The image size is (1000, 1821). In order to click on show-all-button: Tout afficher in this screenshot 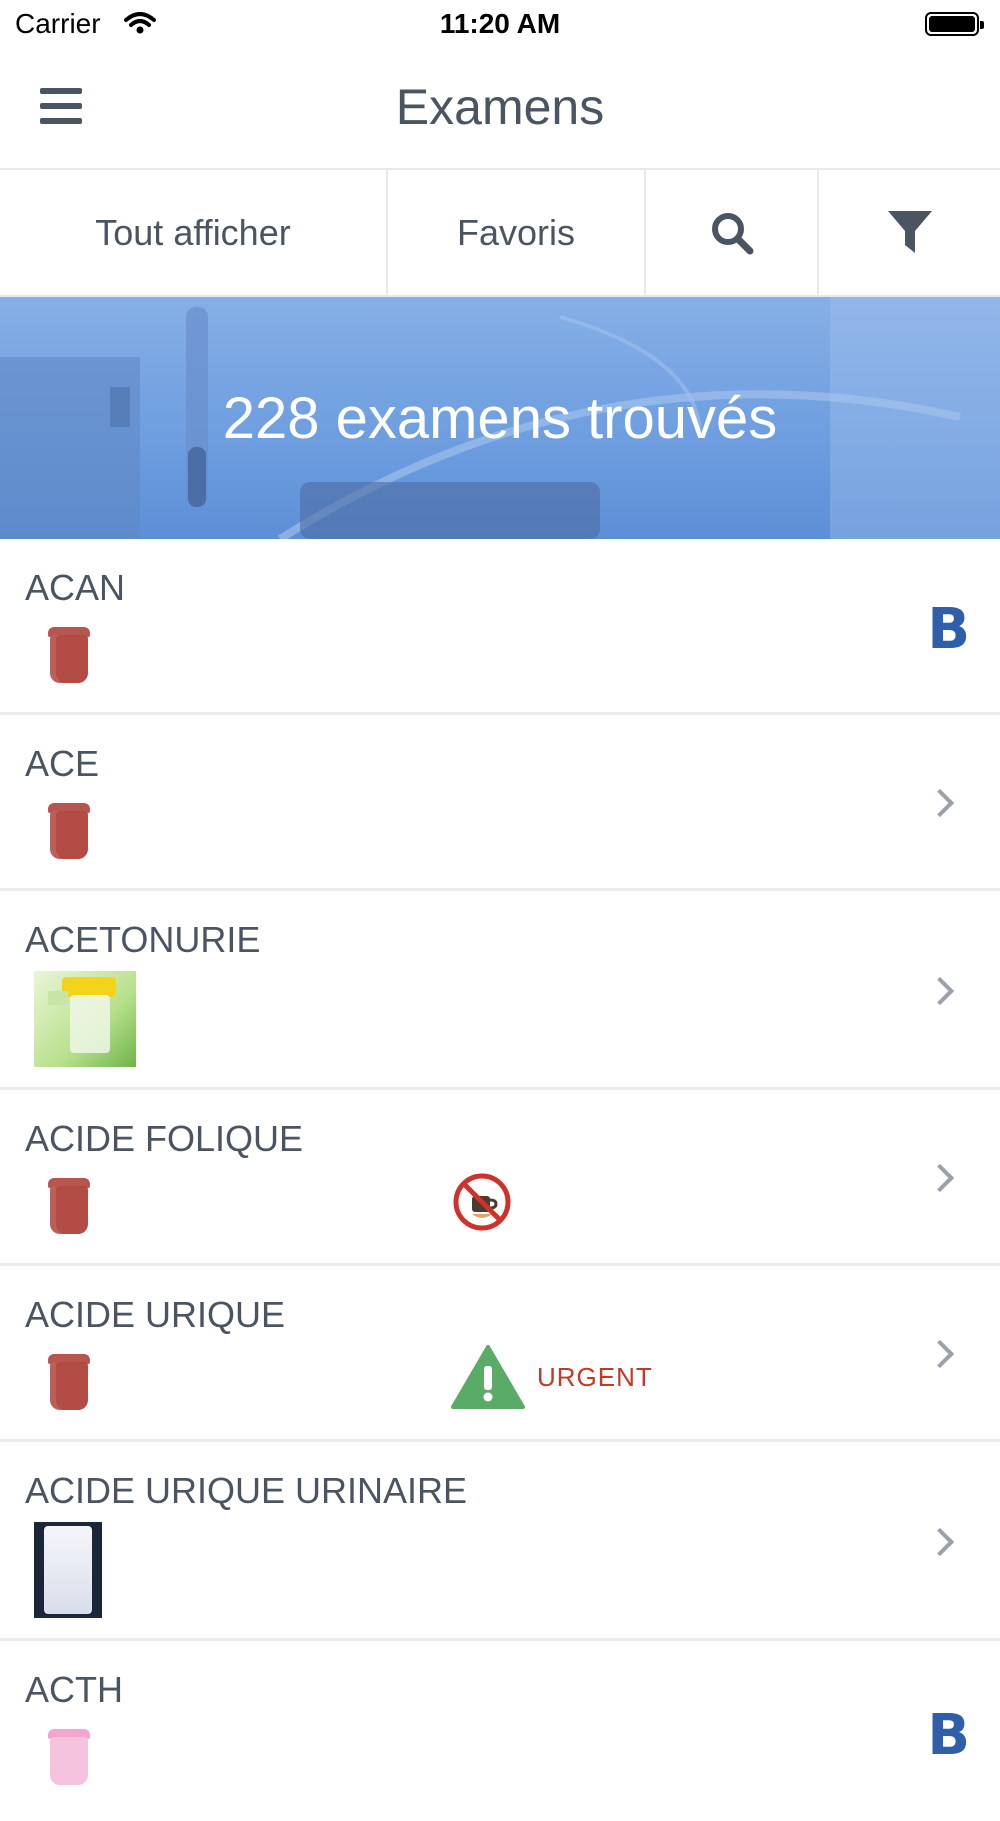, I will do `click(194, 232)`.